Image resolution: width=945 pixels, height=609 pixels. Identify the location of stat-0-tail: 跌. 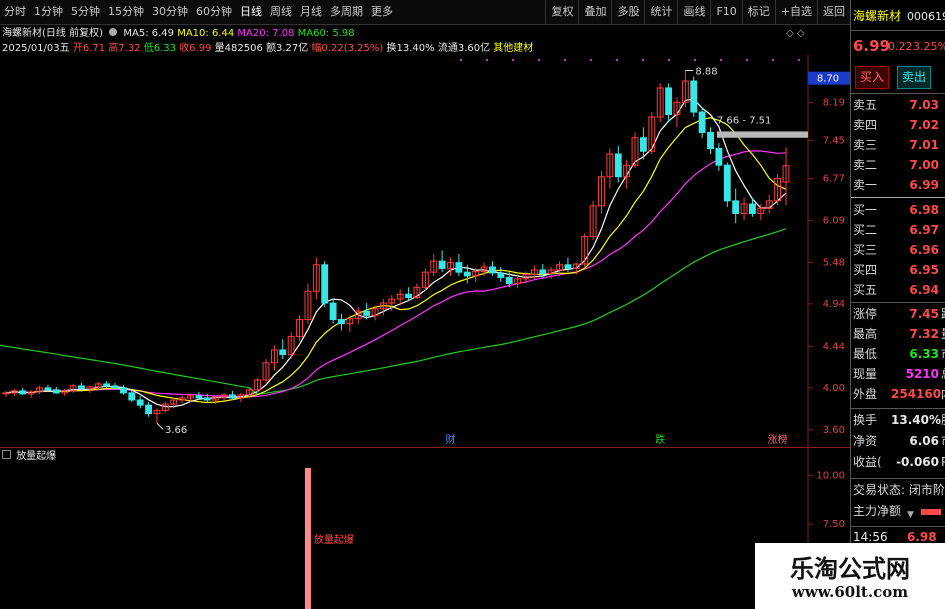
(943, 314).